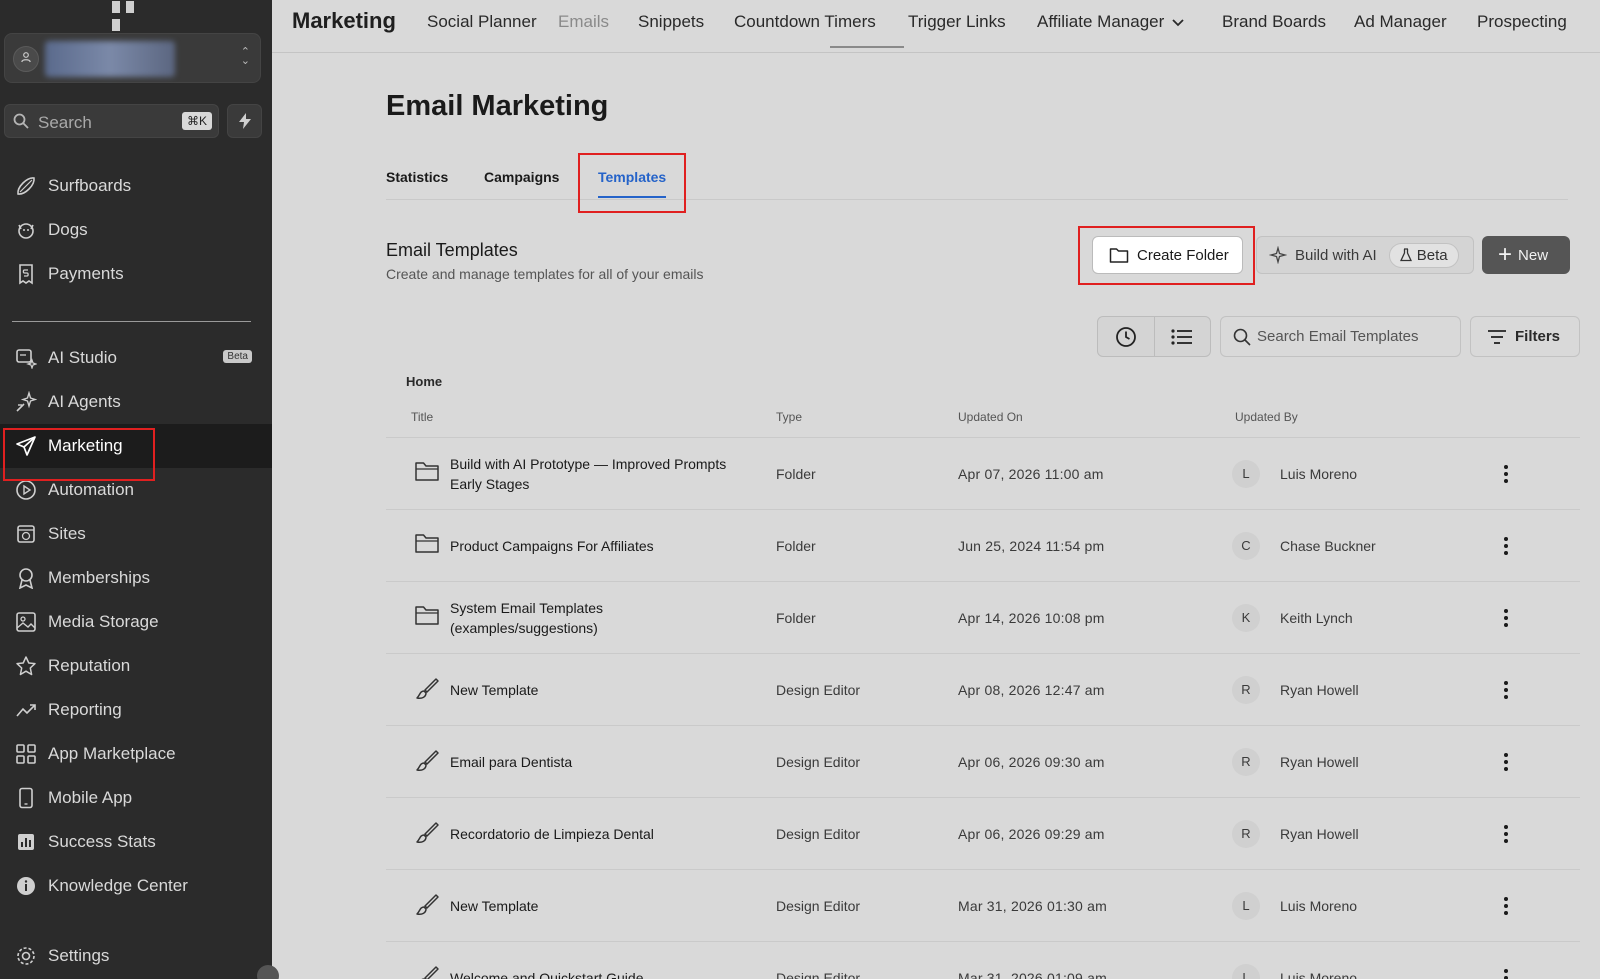 The width and height of the screenshot is (1600, 979). Describe the element at coordinates (244, 121) in the screenshot. I see `quick-action-button` at that location.